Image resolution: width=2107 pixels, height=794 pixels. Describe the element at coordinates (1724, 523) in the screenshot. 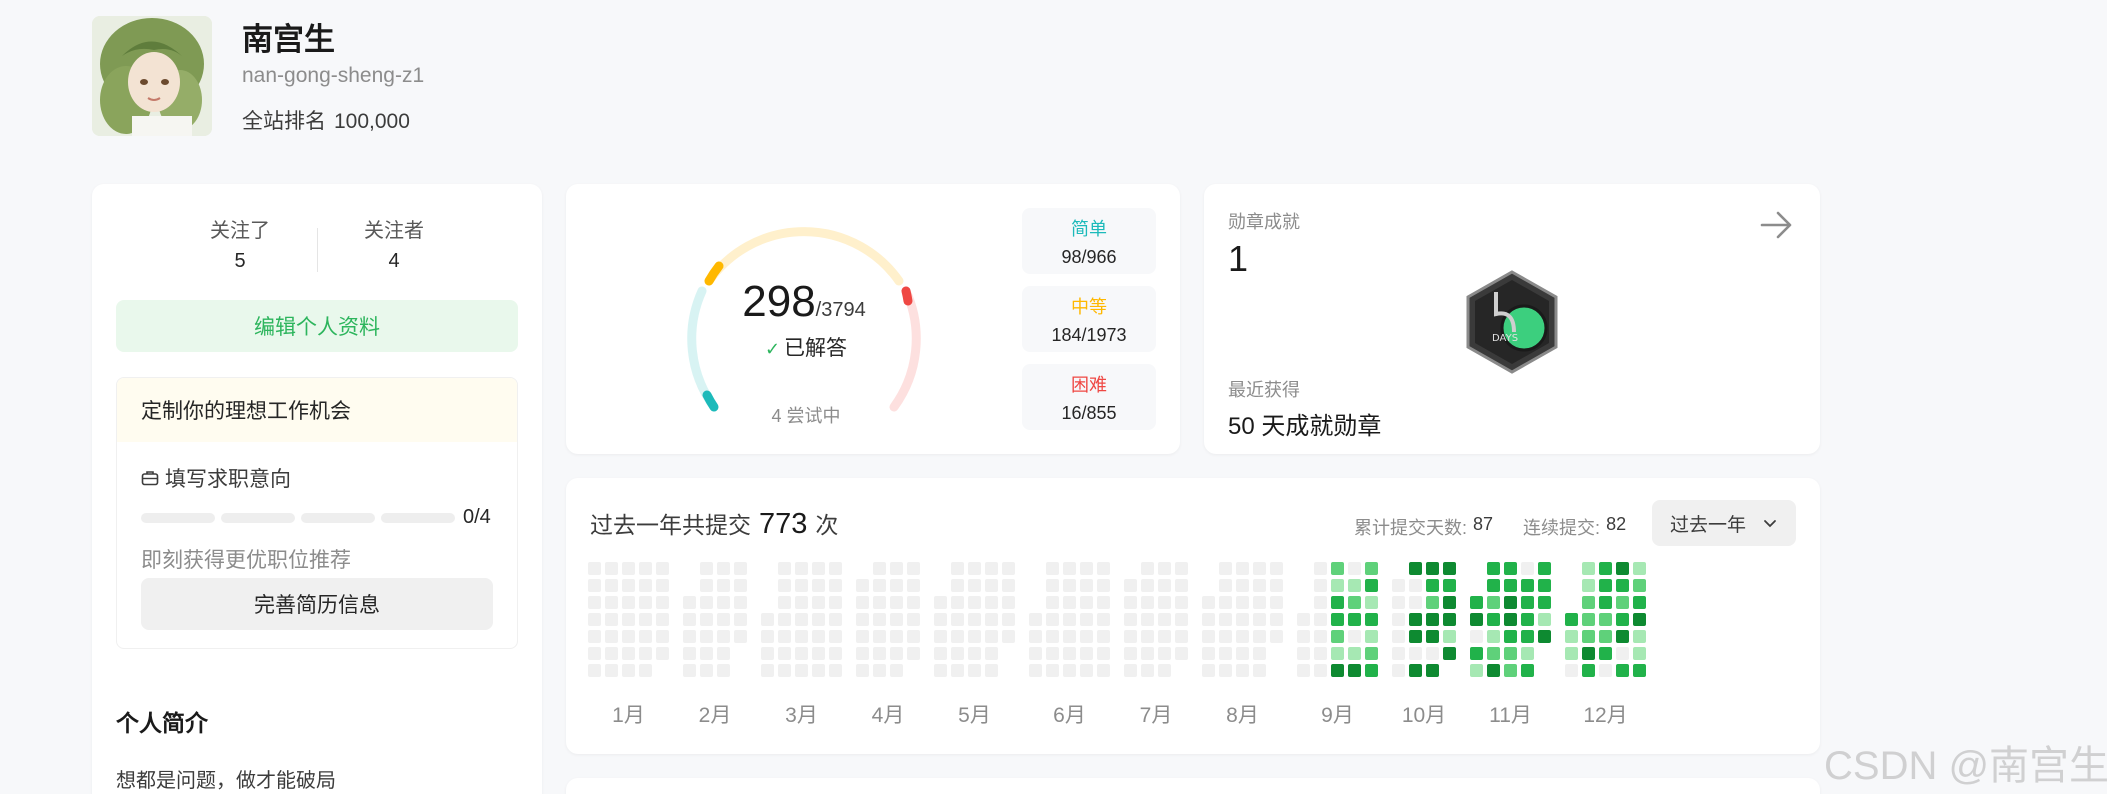

I see `period-select: 过去一年` at that location.